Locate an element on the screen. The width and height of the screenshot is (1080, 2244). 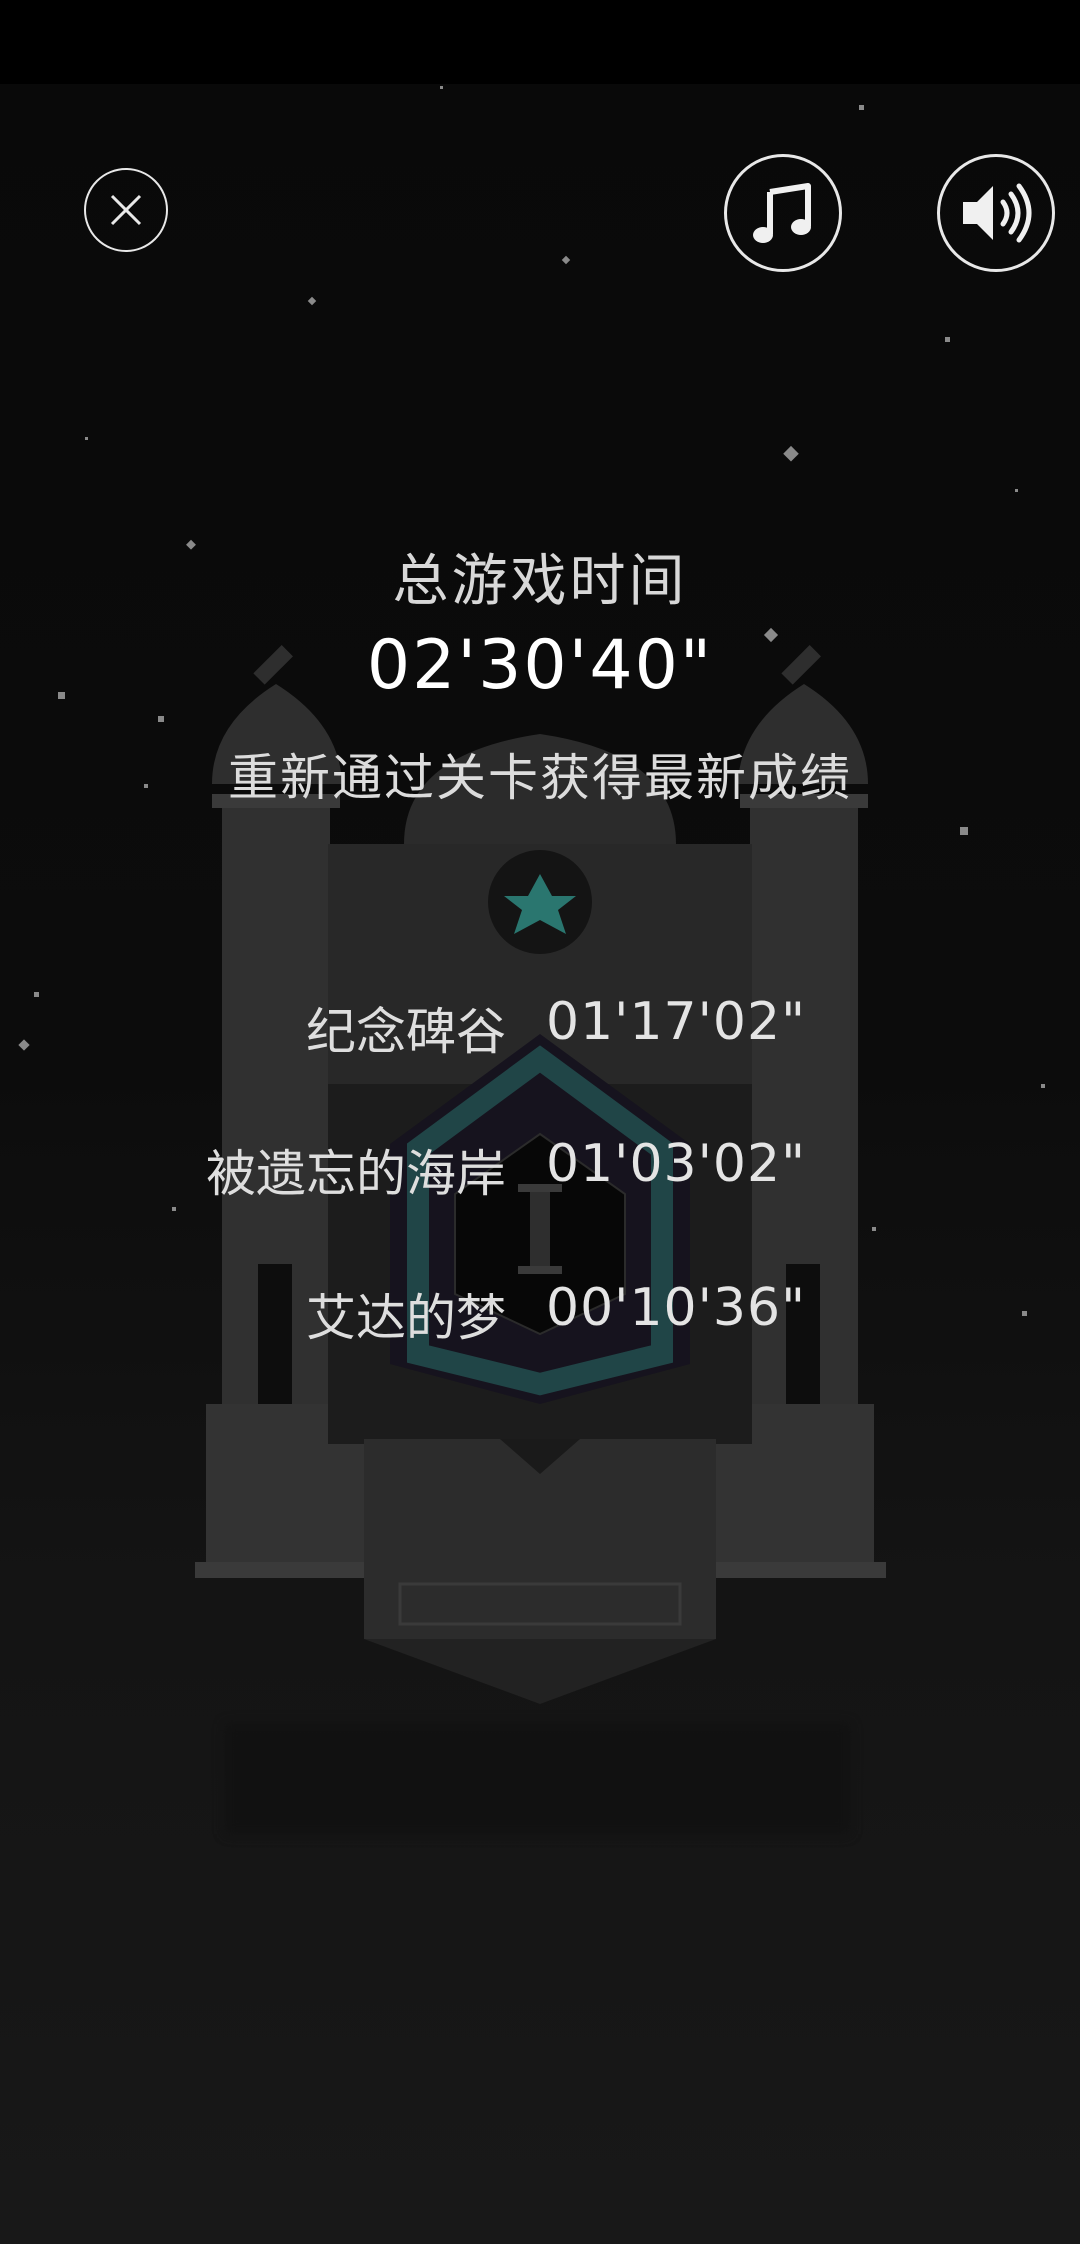
close-button is located at coordinates (126, 210).